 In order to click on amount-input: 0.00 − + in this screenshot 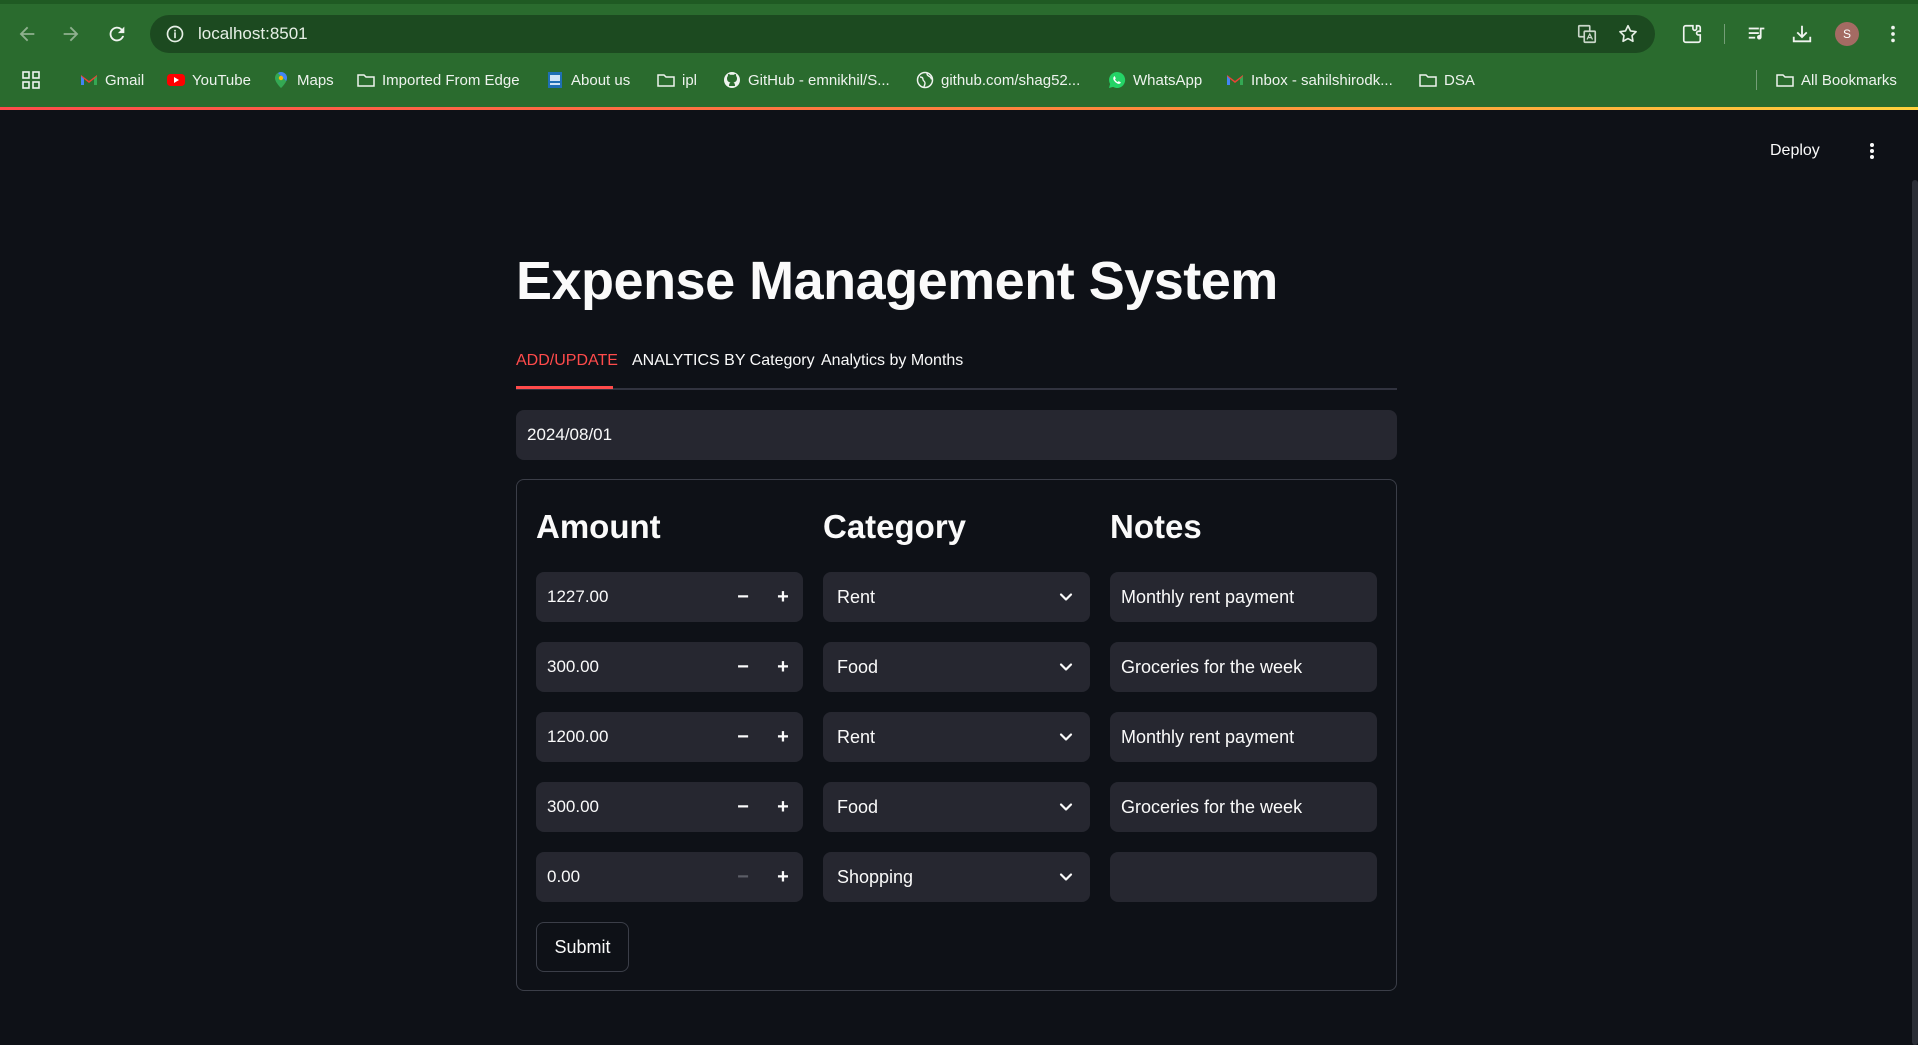, I will do `click(669, 877)`.